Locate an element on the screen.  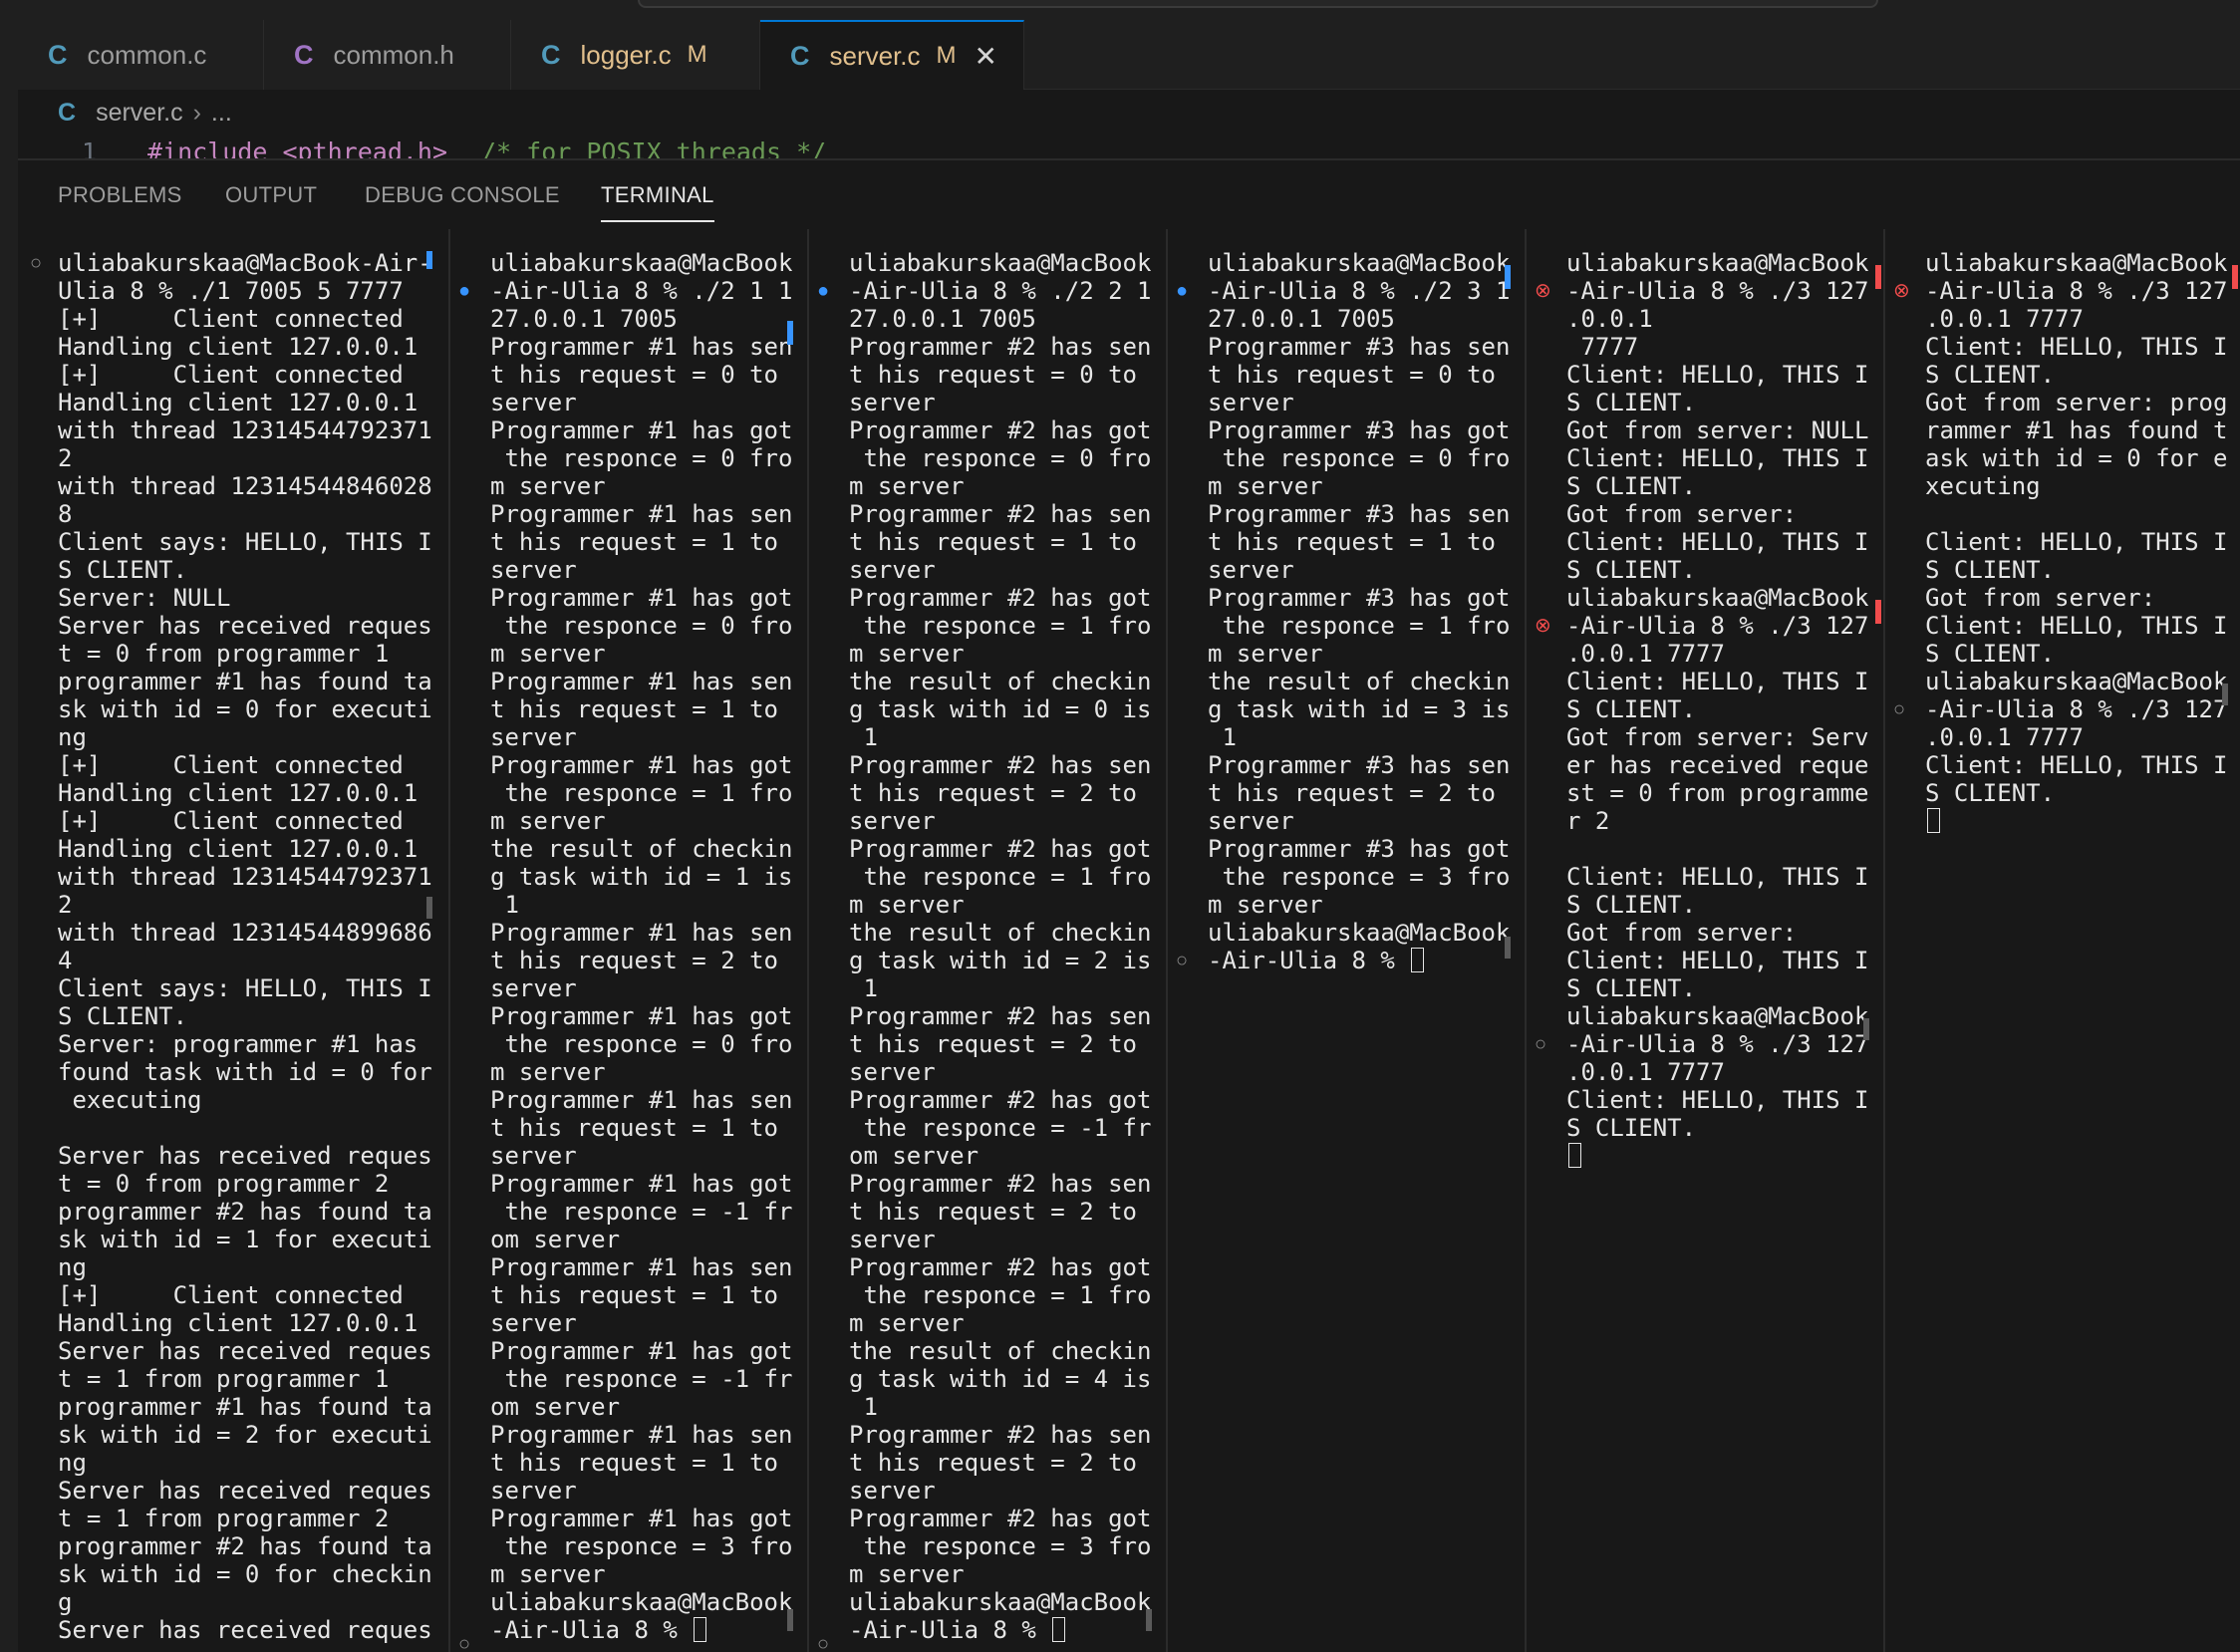
tab-logger-c: C logger.c M is located at coordinates (635, 55).